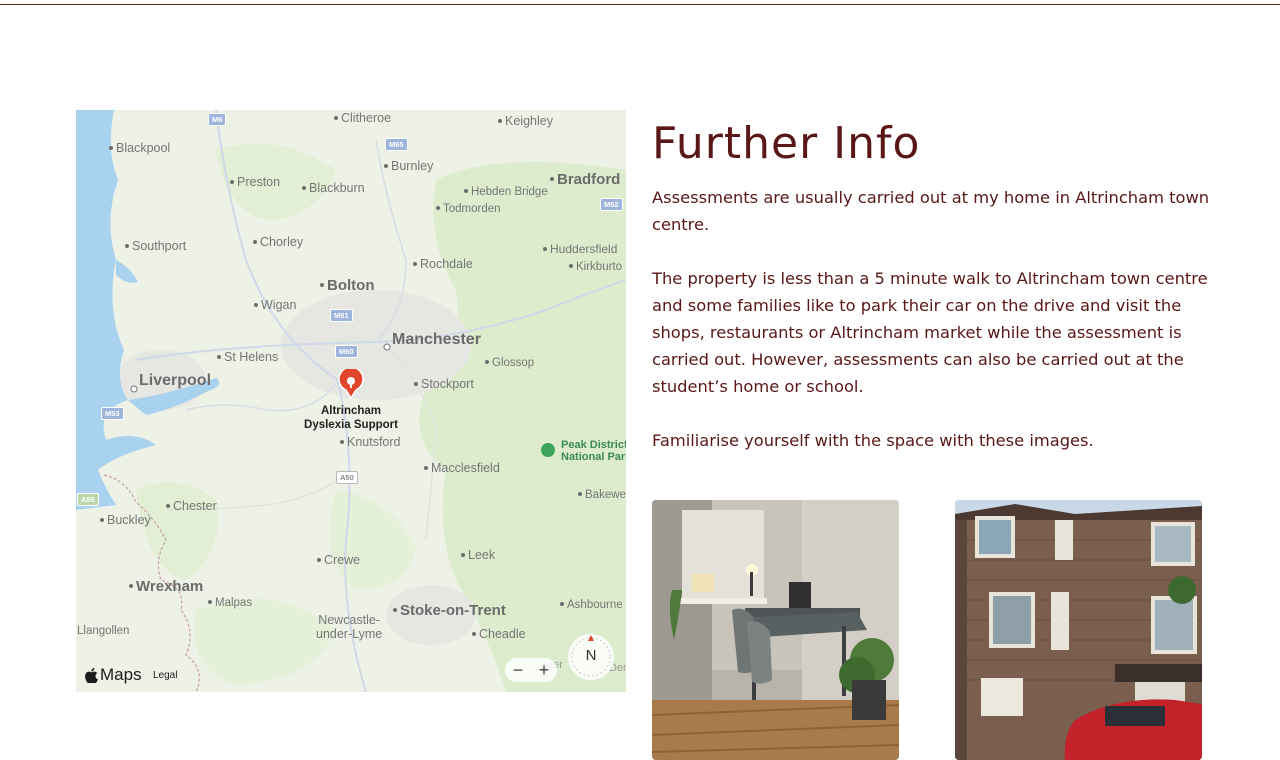  What do you see at coordinates (278, 242) in the screenshot?
I see `map-place-label: Chorley` at bounding box center [278, 242].